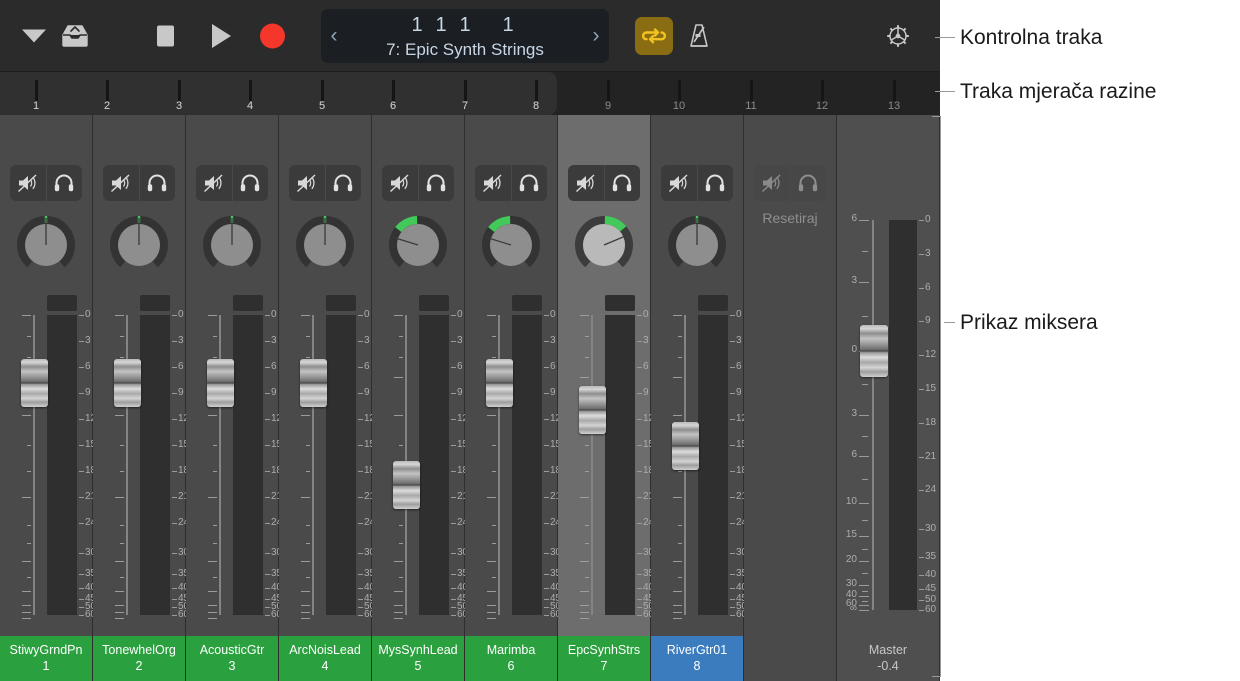 The height and width of the screenshot is (681, 1240). I want to click on fader-track, so click(592, 465).